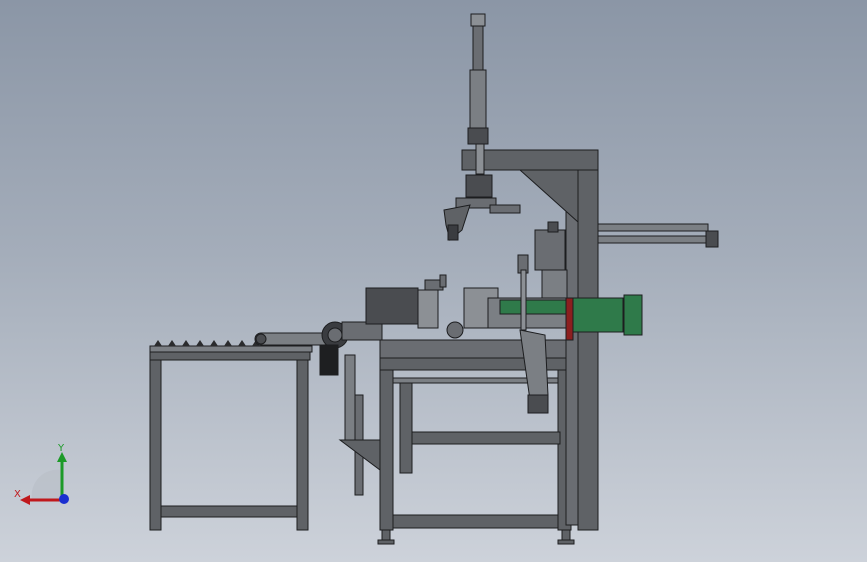 This screenshot has width=867, height=562. I want to click on z-axis-dot, so click(64, 499).